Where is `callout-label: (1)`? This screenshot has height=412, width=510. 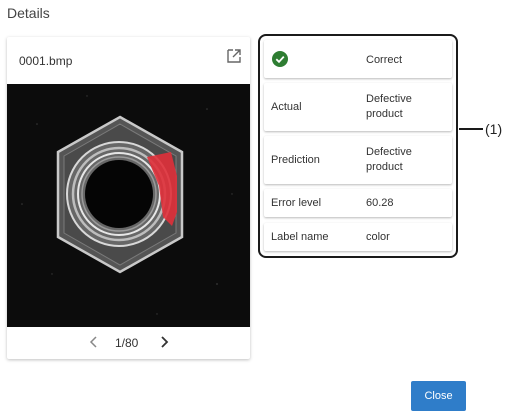
callout-label: (1) is located at coordinates (494, 129).